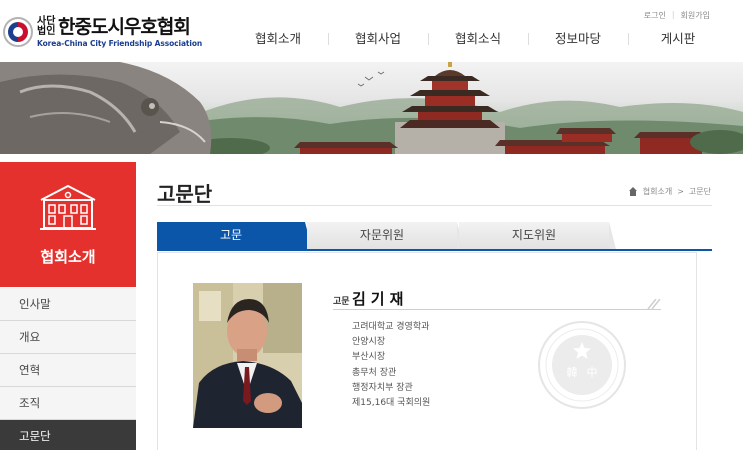  What do you see at coordinates (657, 191) in the screenshot?
I see `breadcrumb-item-about: 협회소개` at bounding box center [657, 191].